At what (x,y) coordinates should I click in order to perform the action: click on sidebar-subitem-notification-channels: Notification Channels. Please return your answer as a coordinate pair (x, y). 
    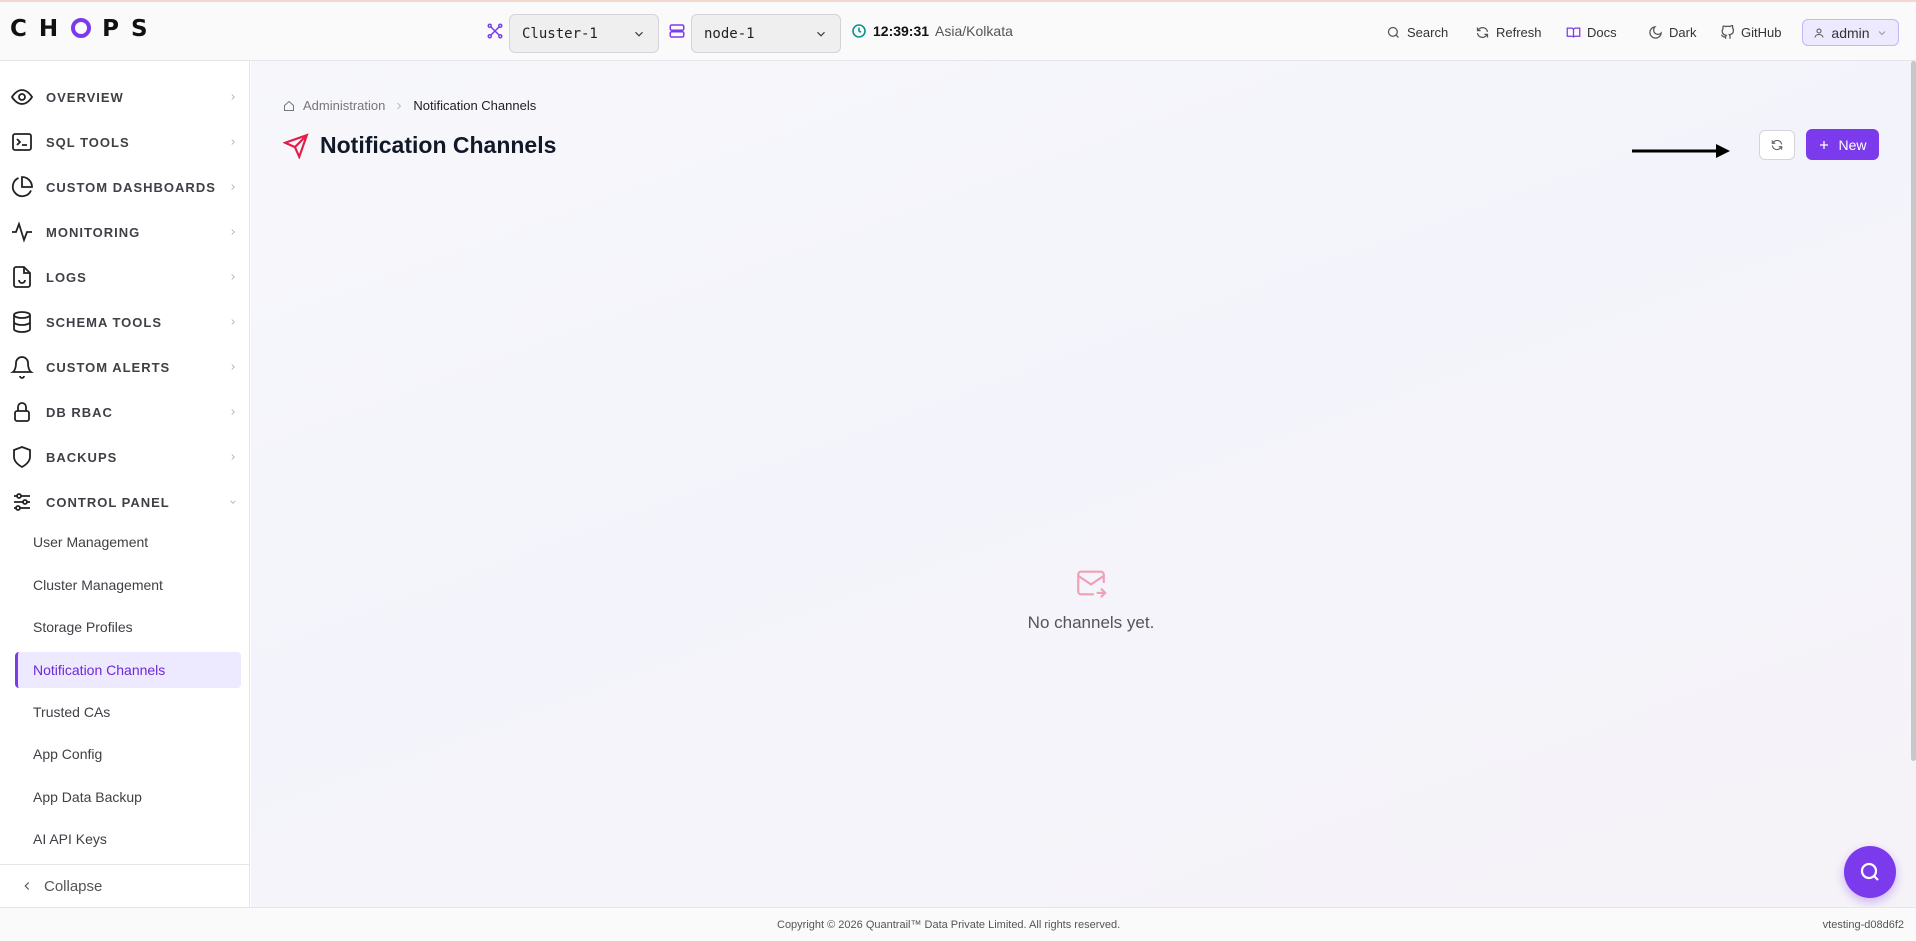
    Looking at the image, I should click on (128, 670).